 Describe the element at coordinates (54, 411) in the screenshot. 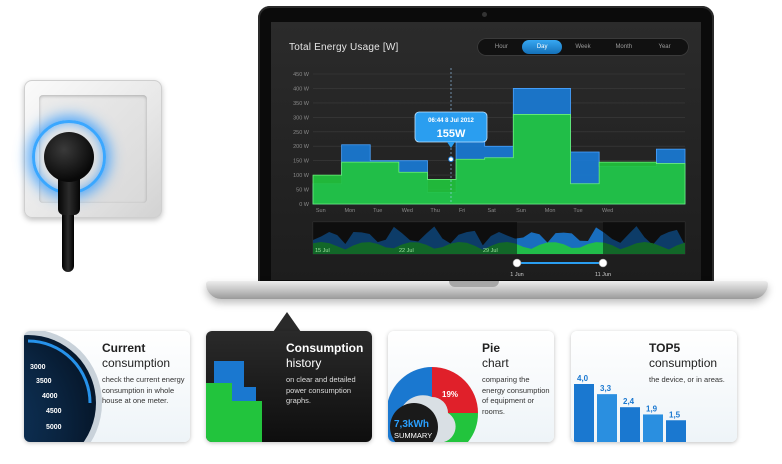

I see `gauge-tick-4500: 4500` at that location.